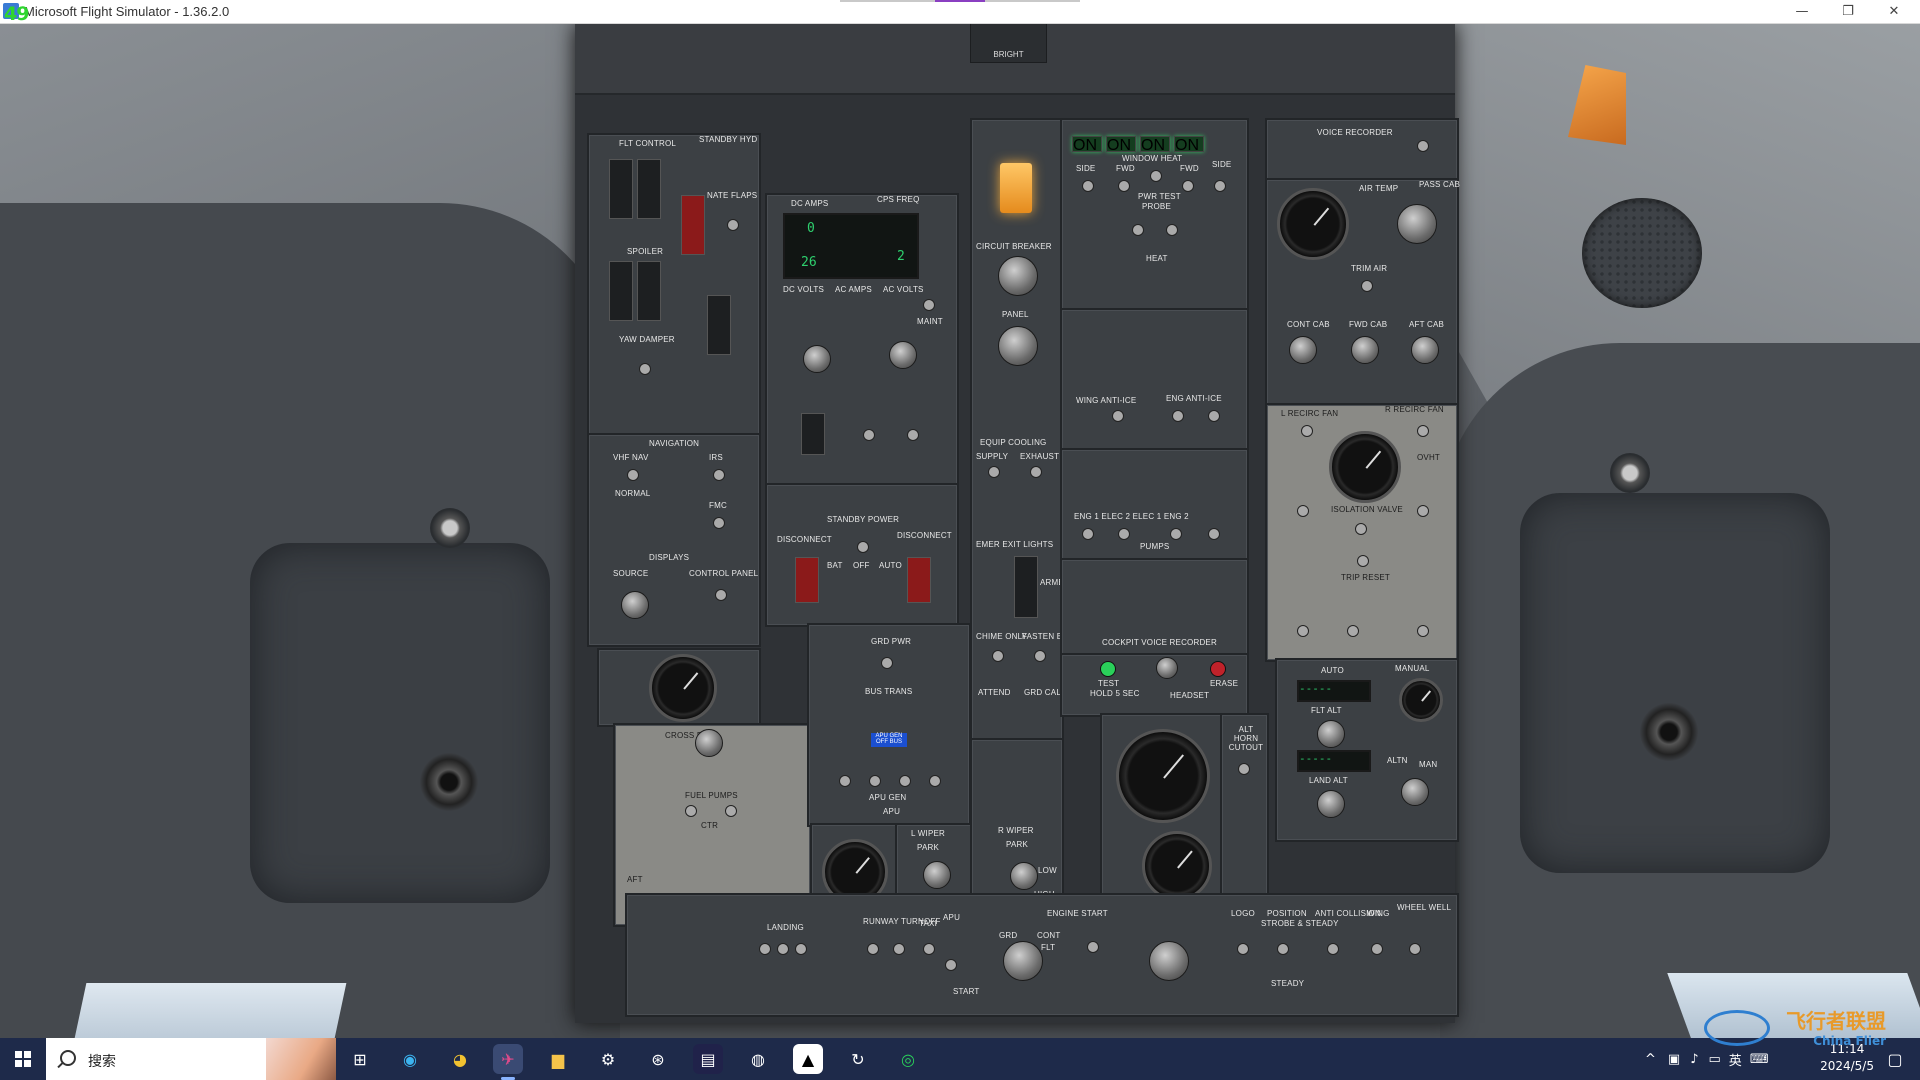 Image resolution: width=1920 pixels, height=1080 pixels. I want to click on dc-meter-selector-knob, so click(817, 359).